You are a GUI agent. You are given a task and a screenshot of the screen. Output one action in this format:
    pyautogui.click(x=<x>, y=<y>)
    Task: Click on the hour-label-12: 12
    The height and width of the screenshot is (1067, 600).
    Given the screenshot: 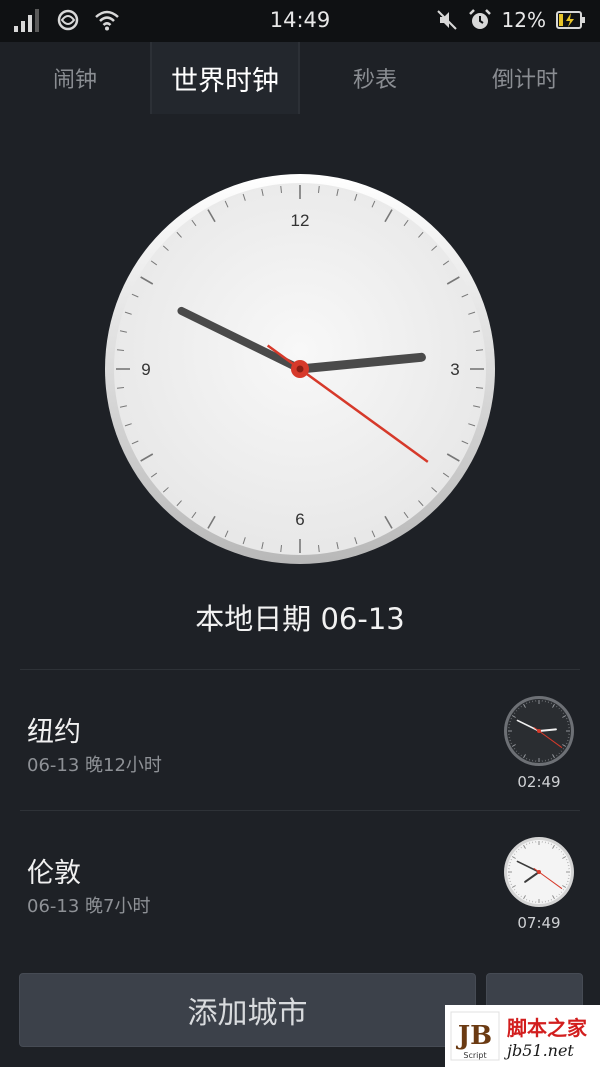 What is the action you would take?
    pyautogui.click(x=300, y=220)
    